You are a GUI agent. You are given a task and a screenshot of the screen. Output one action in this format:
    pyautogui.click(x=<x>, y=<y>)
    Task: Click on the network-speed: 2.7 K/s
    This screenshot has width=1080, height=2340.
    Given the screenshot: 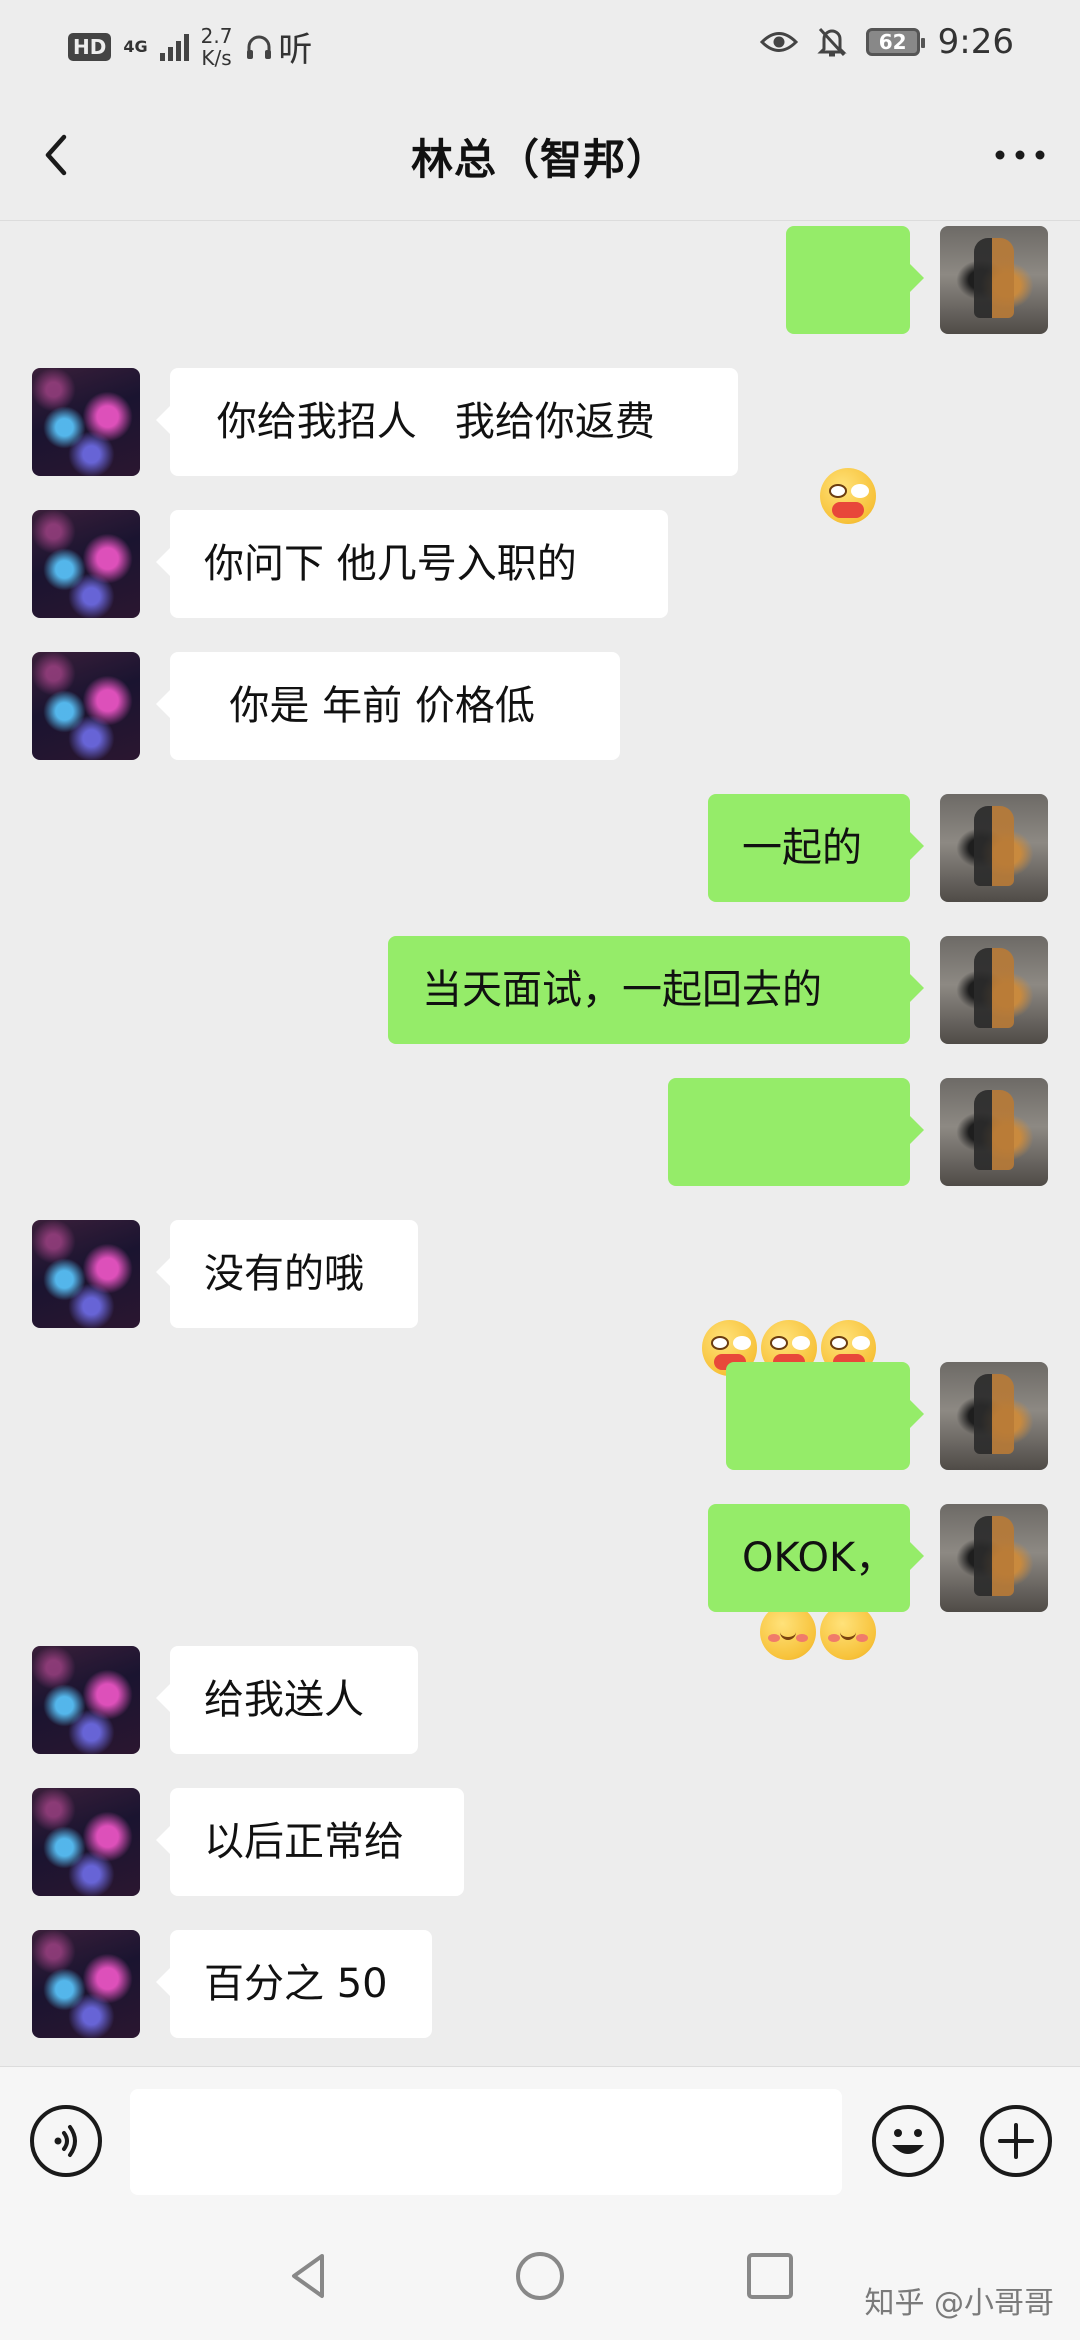 What is the action you would take?
    pyautogui.click(x=217, y=47)
    